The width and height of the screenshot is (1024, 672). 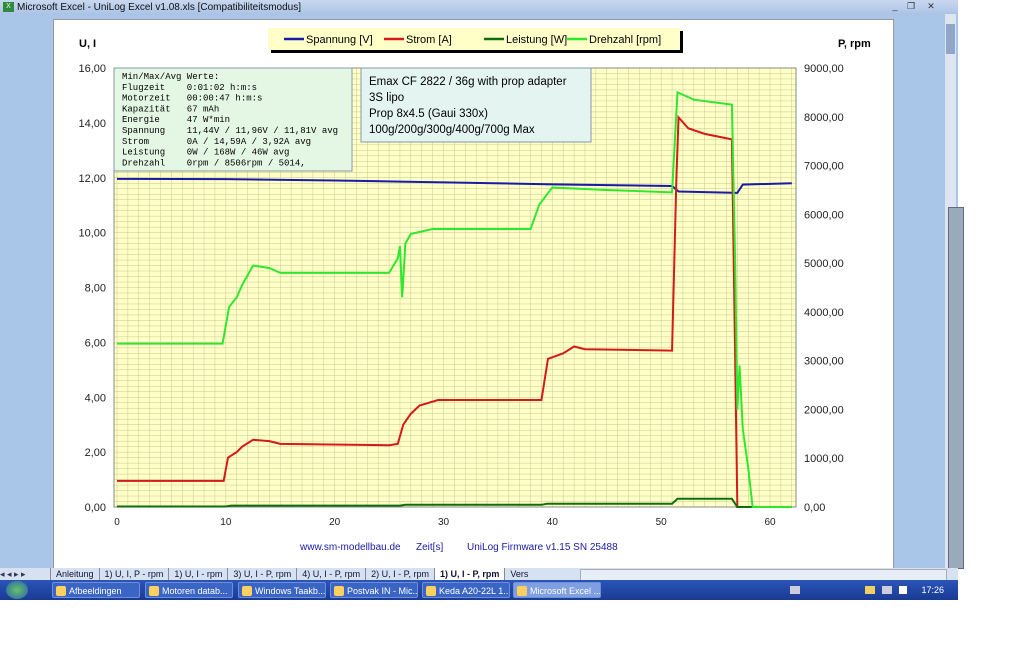 What do you see at coordinates (170, 109) in the screenshot?
I see `stats-line: Kapazität 67 mAh` at bounding box center [170, 109].